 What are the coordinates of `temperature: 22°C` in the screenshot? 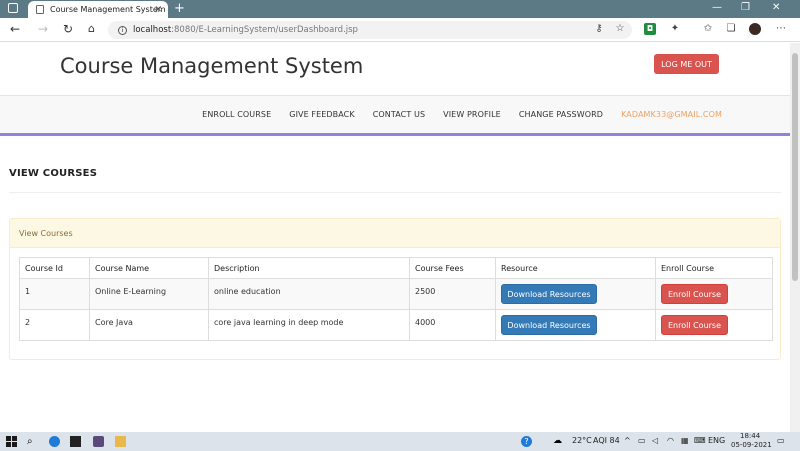 It's located at (582, 440).